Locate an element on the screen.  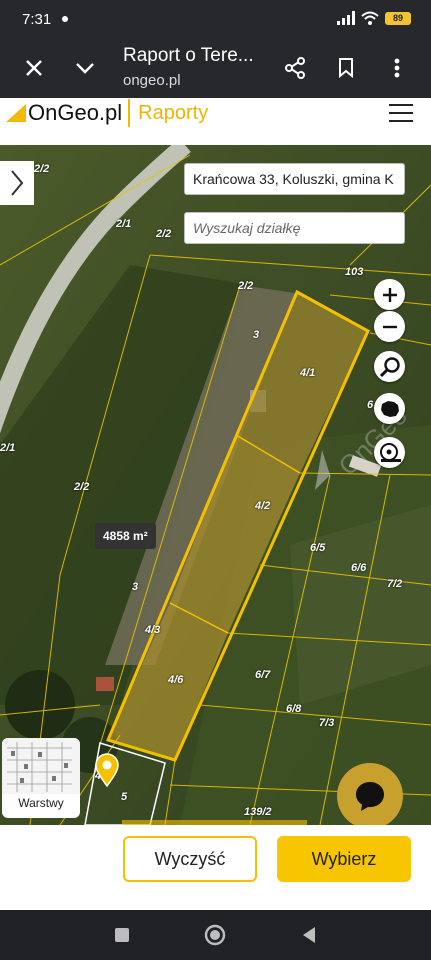
home-button is located at coordinates (215, 935).